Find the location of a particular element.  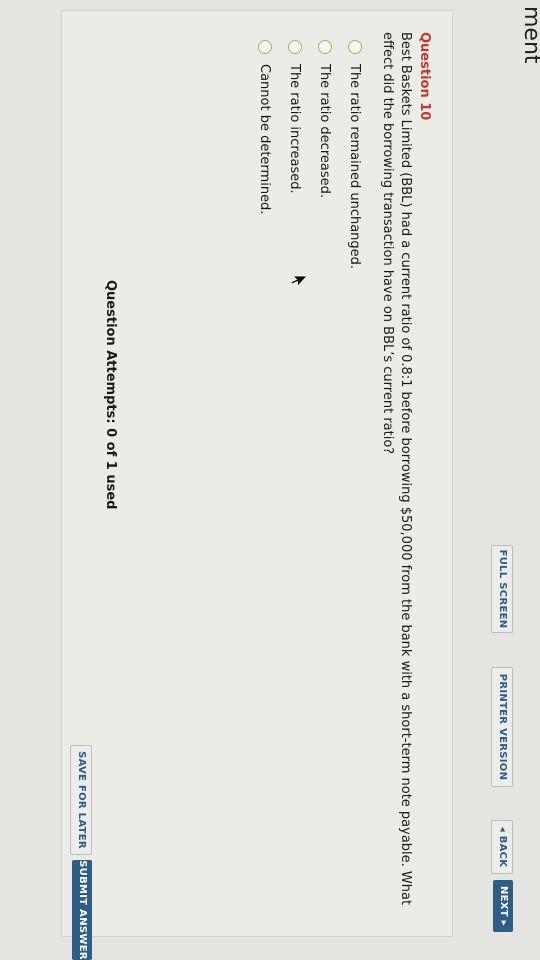

answer-option: The ratio decreased. is located at coordinates (325, 154).